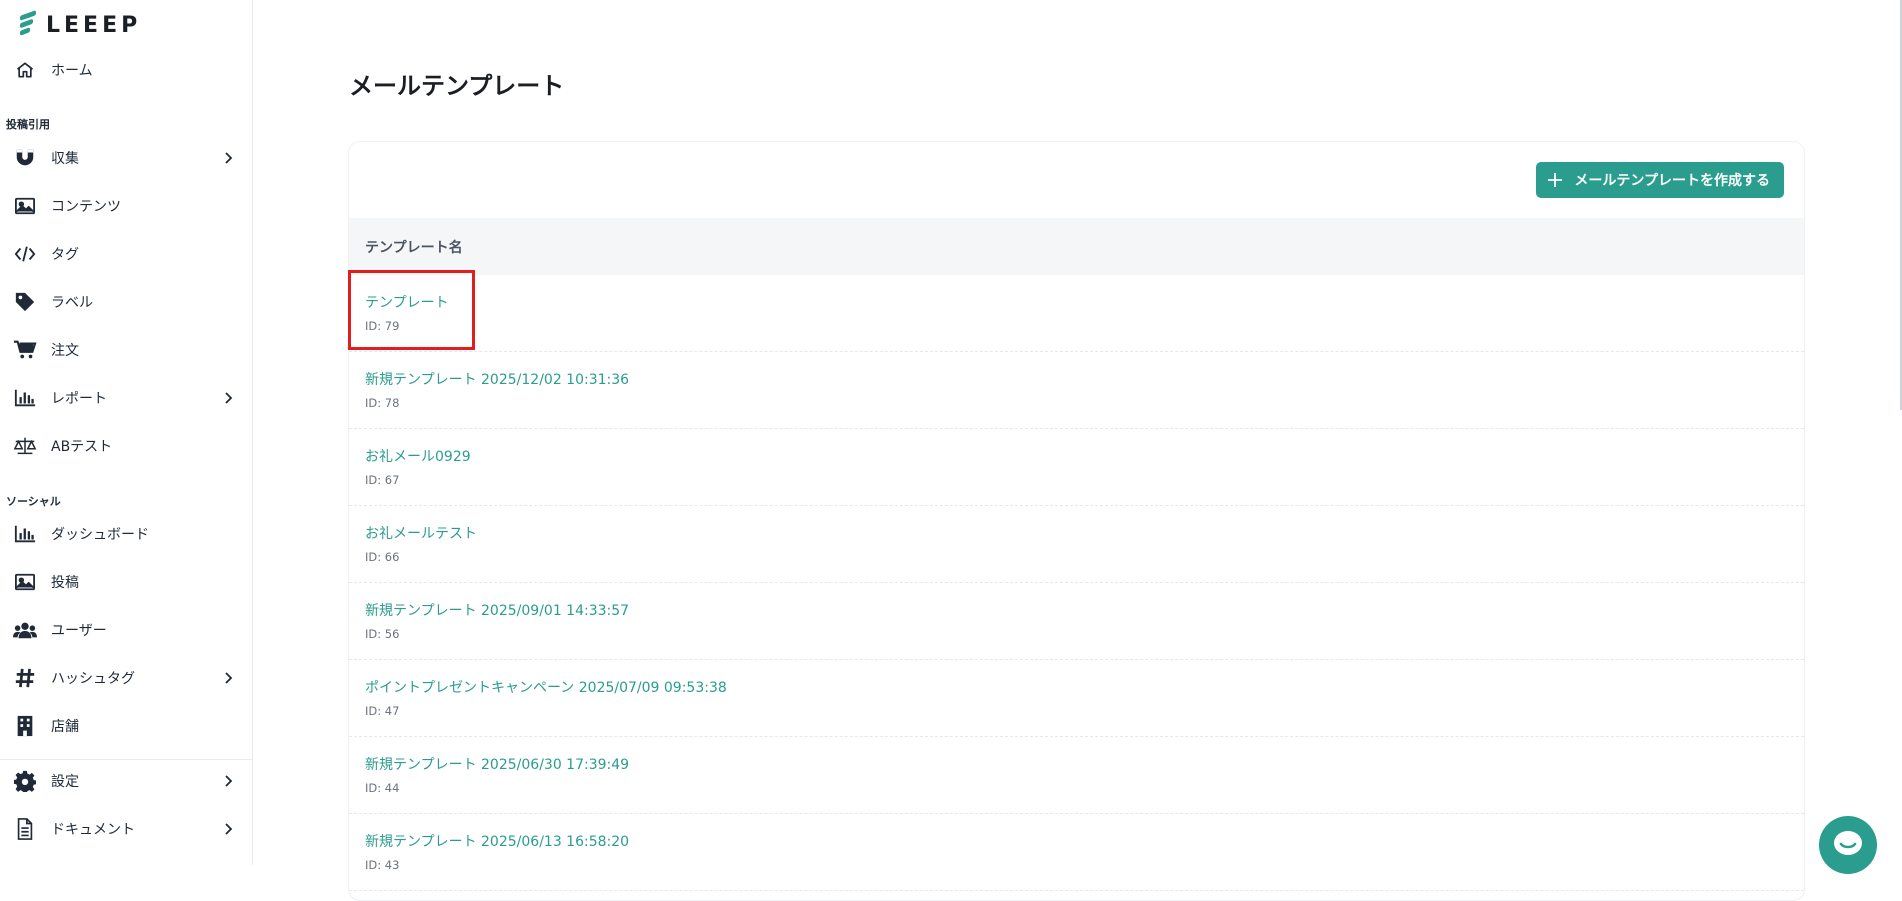 Image resolution: width=1902 pixels, height=901 pixels. I want to click on building-icon, so click(25, 726).